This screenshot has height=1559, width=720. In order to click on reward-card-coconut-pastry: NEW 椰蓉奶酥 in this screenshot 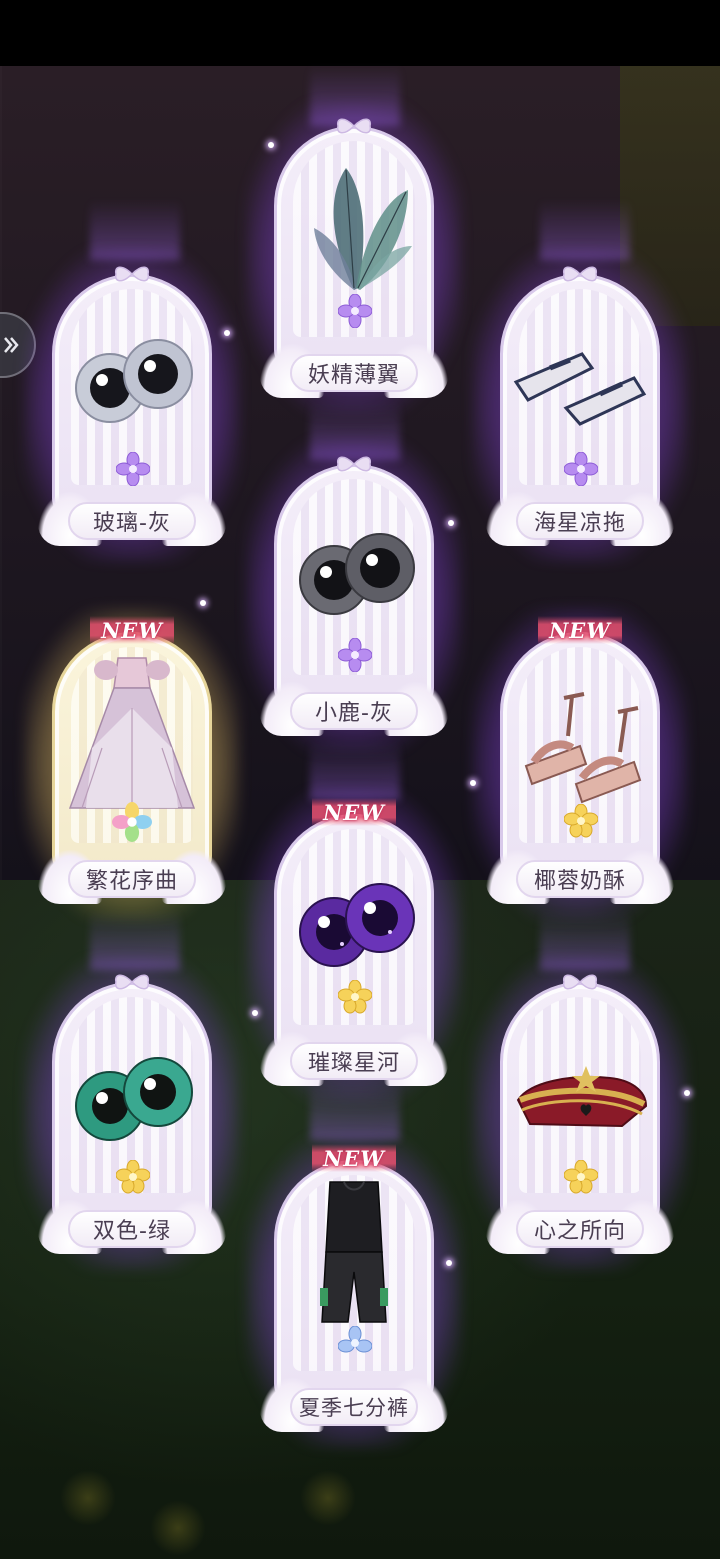, I will do `click(580, 764)`.